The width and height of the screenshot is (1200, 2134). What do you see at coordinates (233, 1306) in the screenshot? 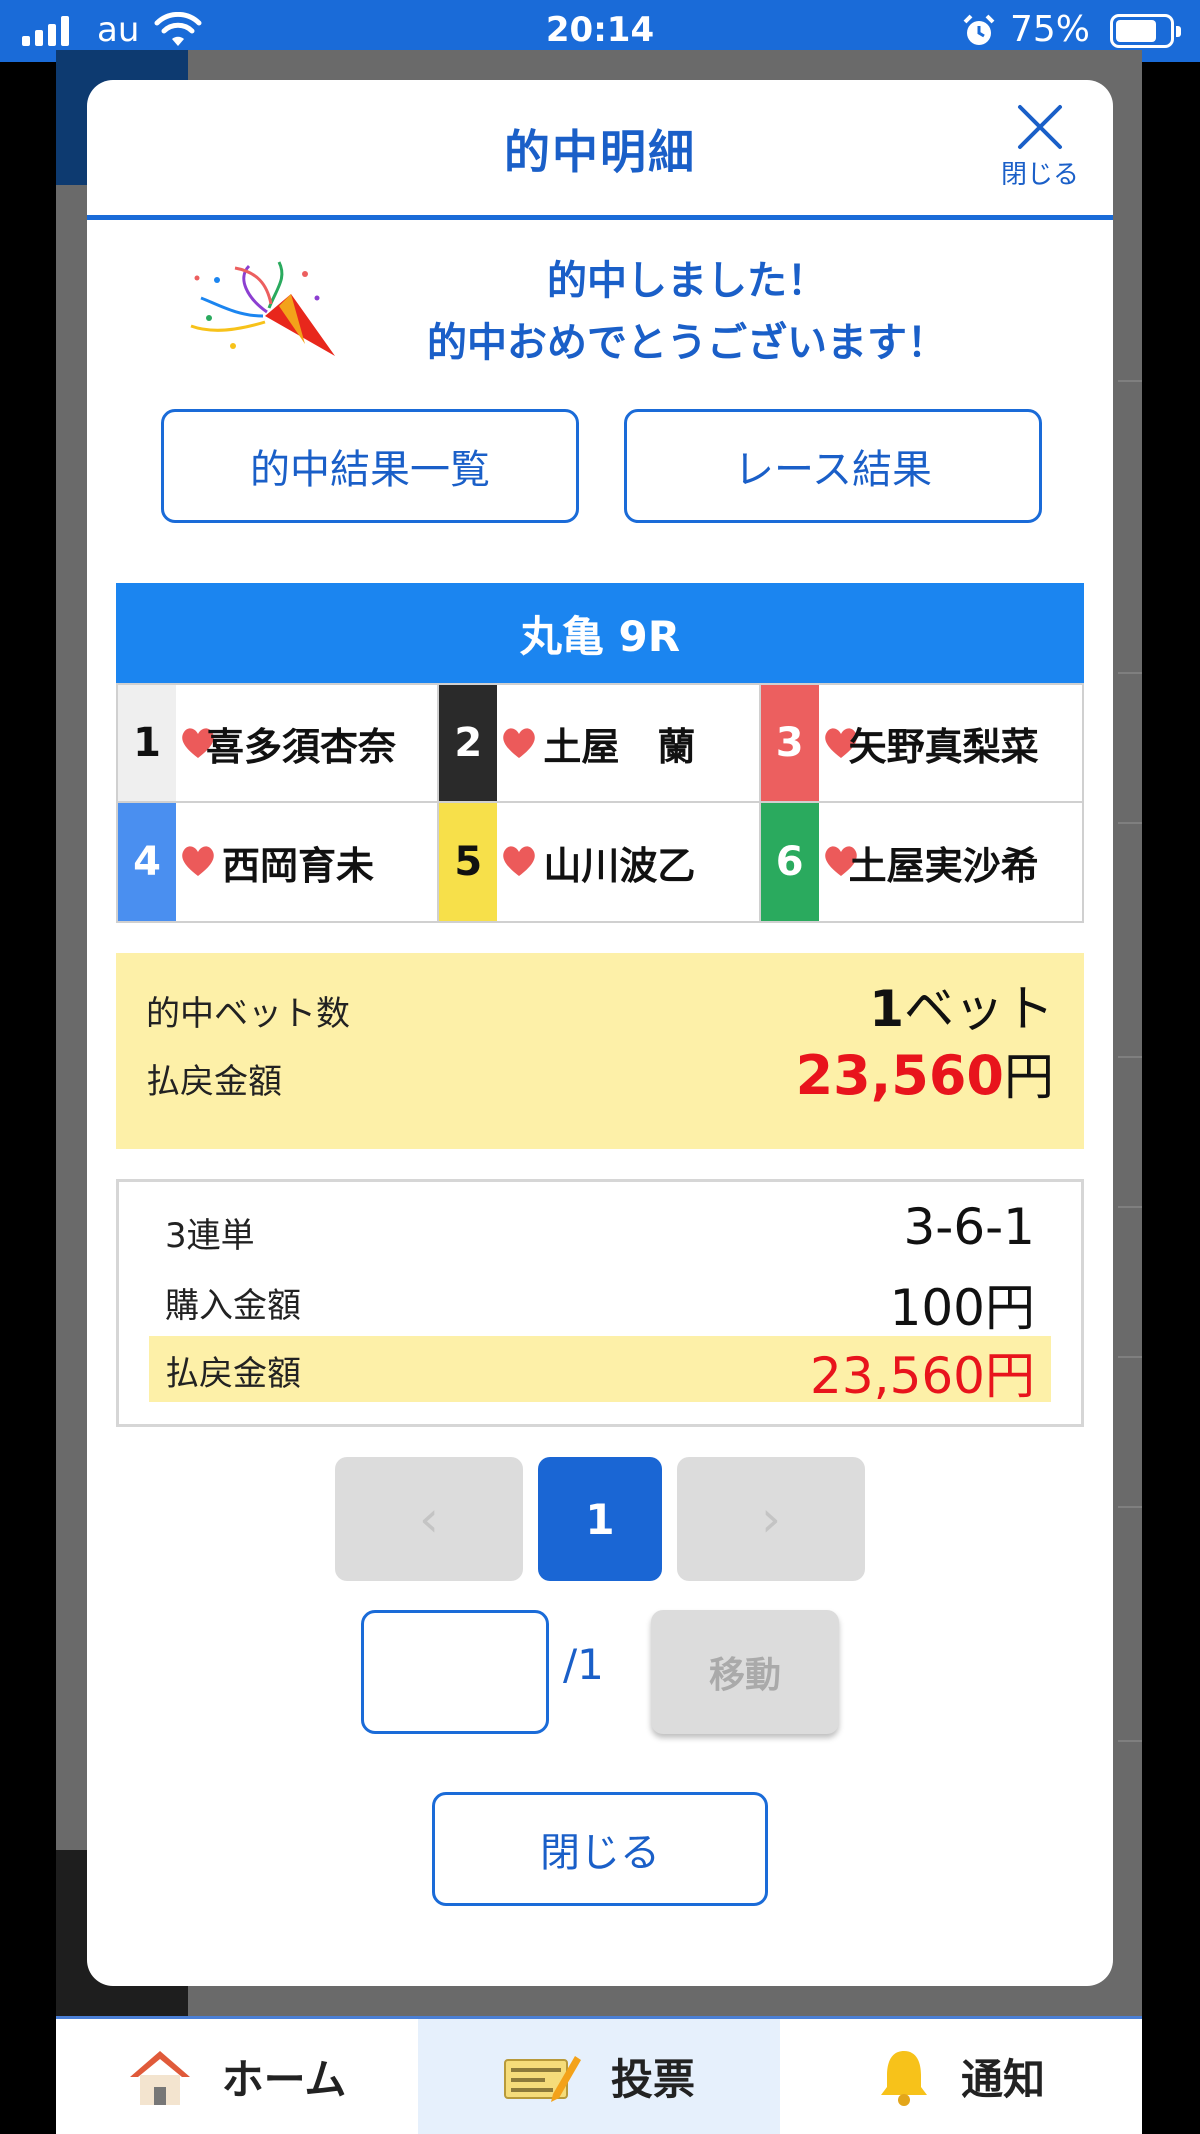
I see `purchase-label: 購入金額` at bounding box center [233, 1306].